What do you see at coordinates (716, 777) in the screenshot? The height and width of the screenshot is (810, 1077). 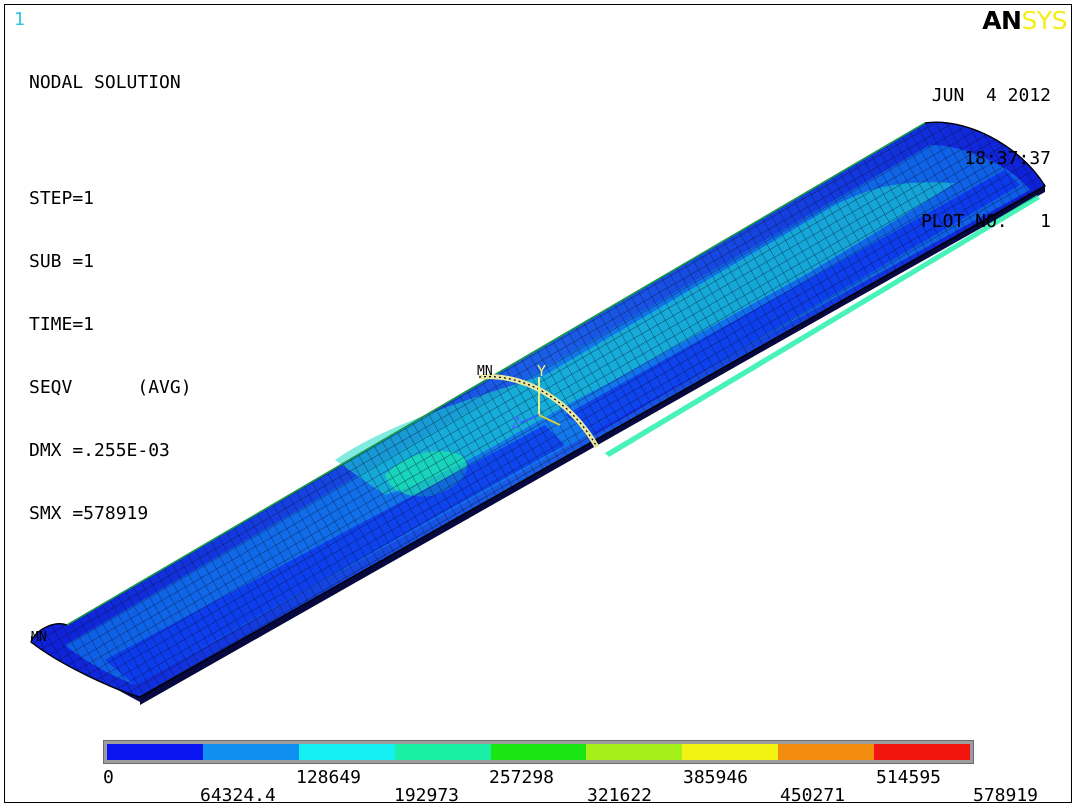 I see `legend-label: 385946` at bounding box center [716, 777].